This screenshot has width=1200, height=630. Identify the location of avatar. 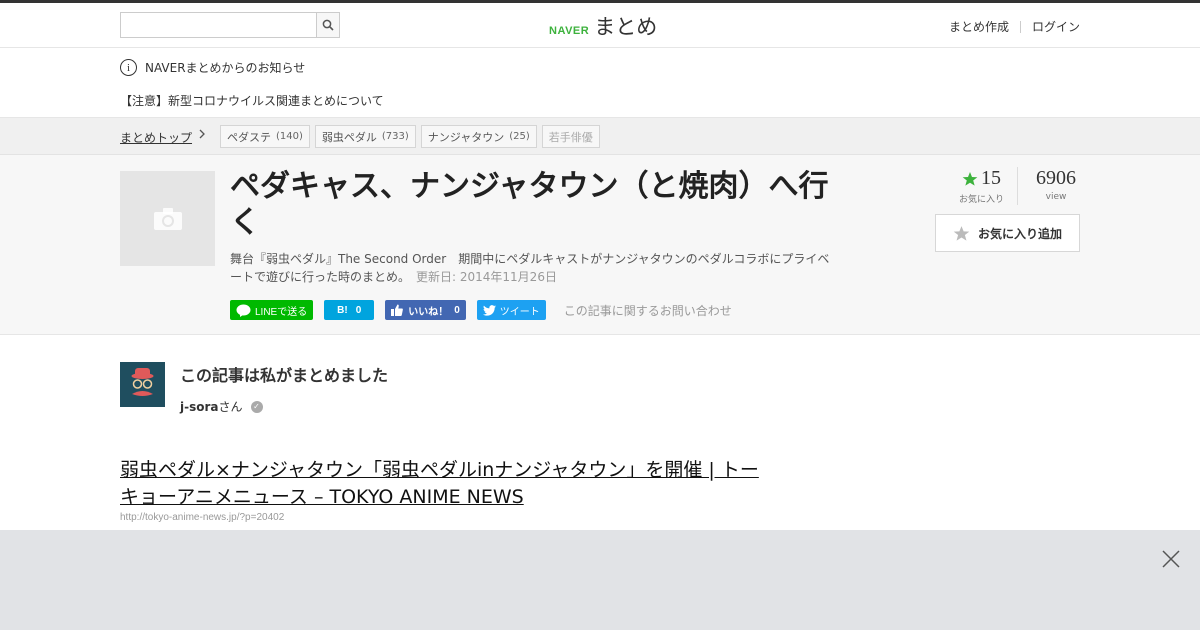
(142, 384).